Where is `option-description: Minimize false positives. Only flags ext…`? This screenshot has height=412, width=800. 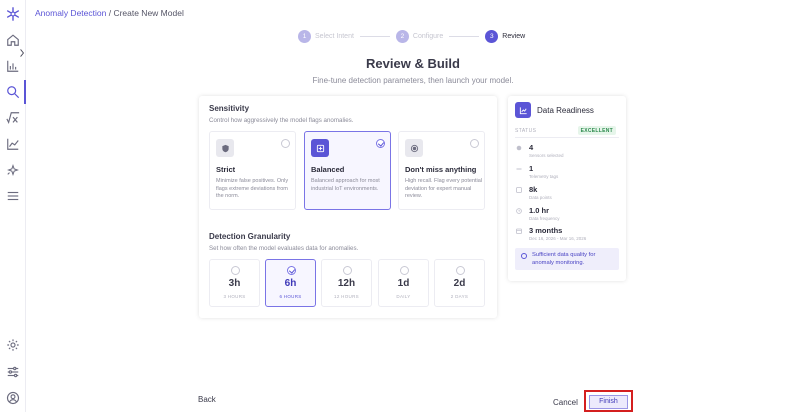
option-description: Minimize false positives. Only flags ext… is located at coordinates (252, 188).